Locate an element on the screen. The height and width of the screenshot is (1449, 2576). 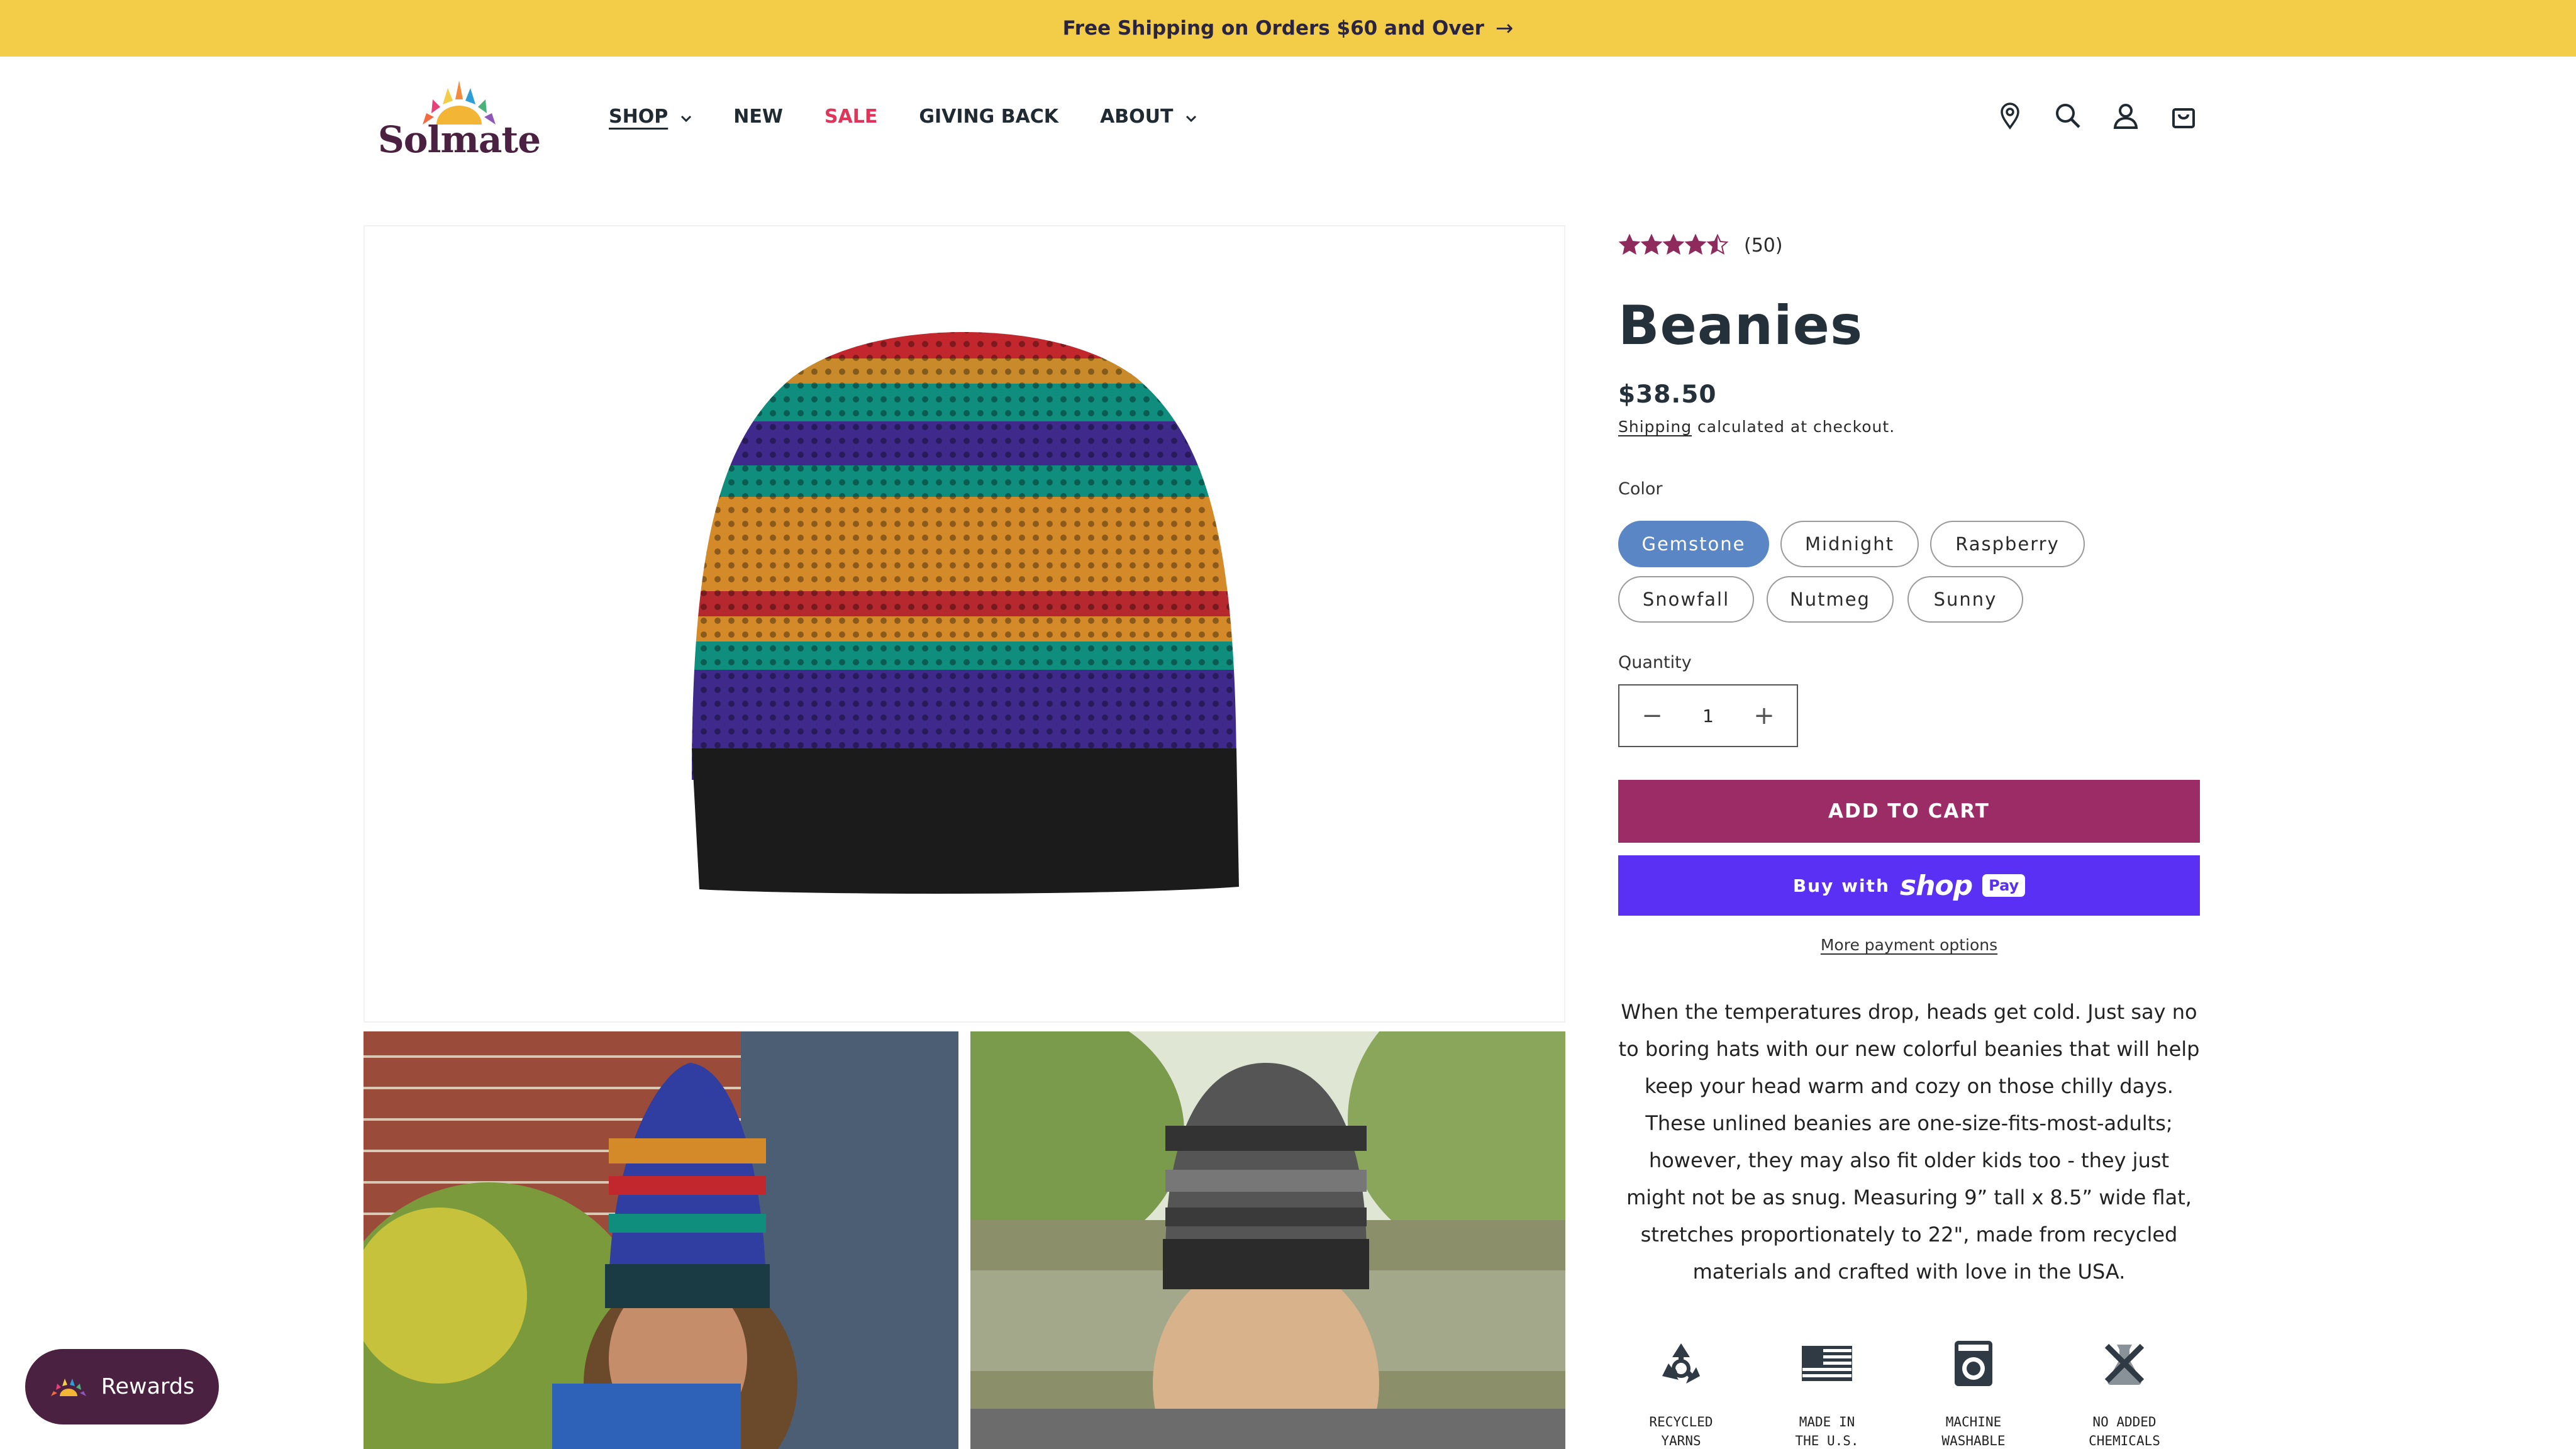
us-flag-icon is located at coordinates (1827, 1363).